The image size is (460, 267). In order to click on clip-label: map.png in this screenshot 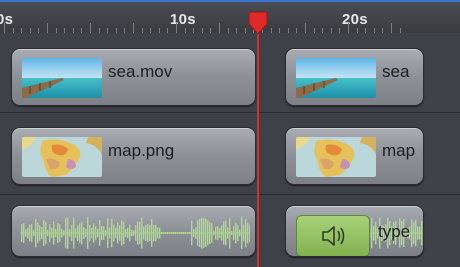, I will do `click(141, 150)`.